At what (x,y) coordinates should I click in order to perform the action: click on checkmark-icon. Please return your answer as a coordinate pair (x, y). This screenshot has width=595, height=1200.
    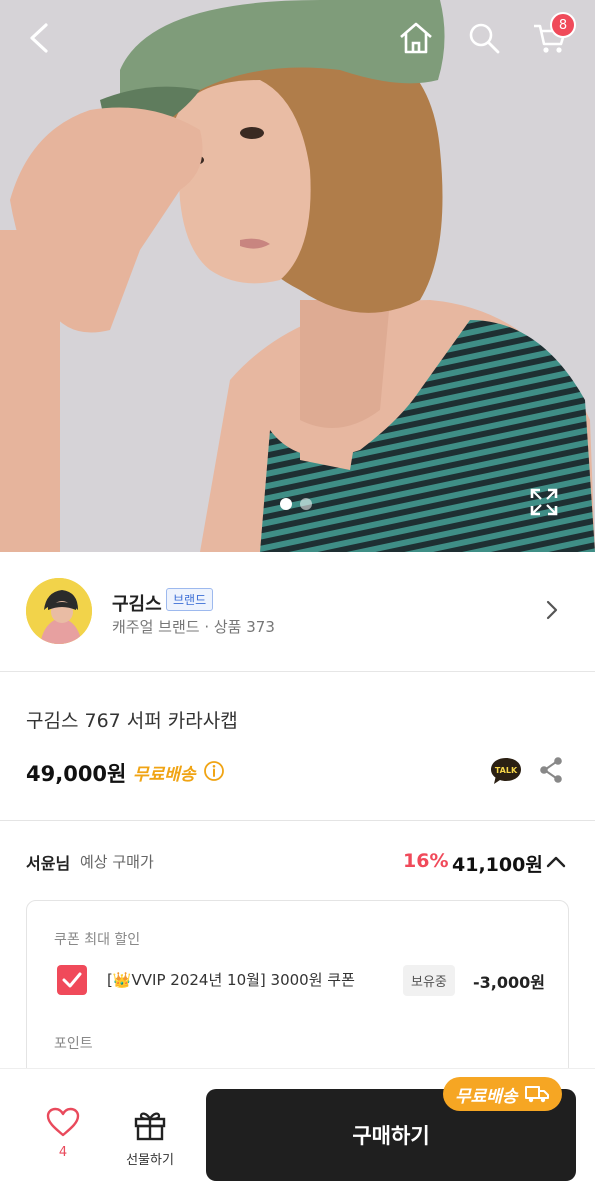
    Looking at the image, I should click on (72, 980).